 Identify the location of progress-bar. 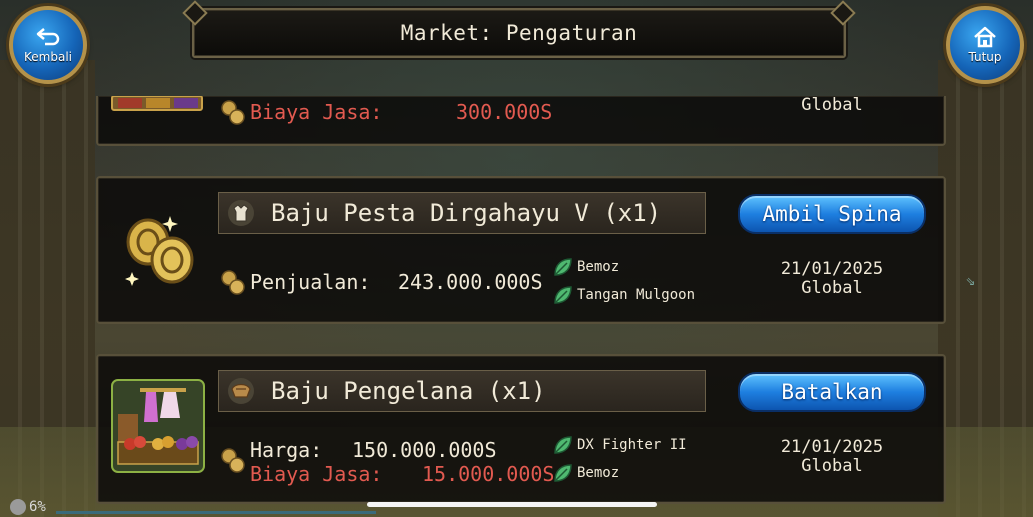
(216, 512).